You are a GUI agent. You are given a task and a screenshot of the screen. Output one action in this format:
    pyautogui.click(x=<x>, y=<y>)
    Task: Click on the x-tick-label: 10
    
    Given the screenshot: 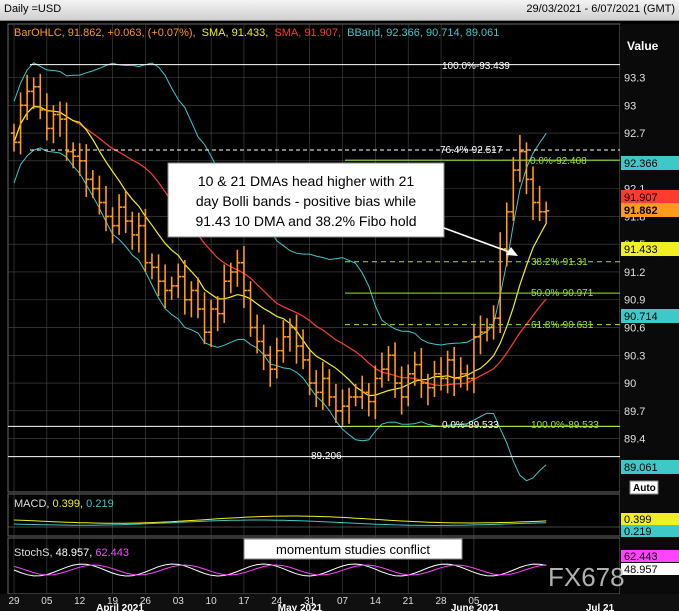 What is the action you would take?
    pyautogui.click(x=212, y=601)
    